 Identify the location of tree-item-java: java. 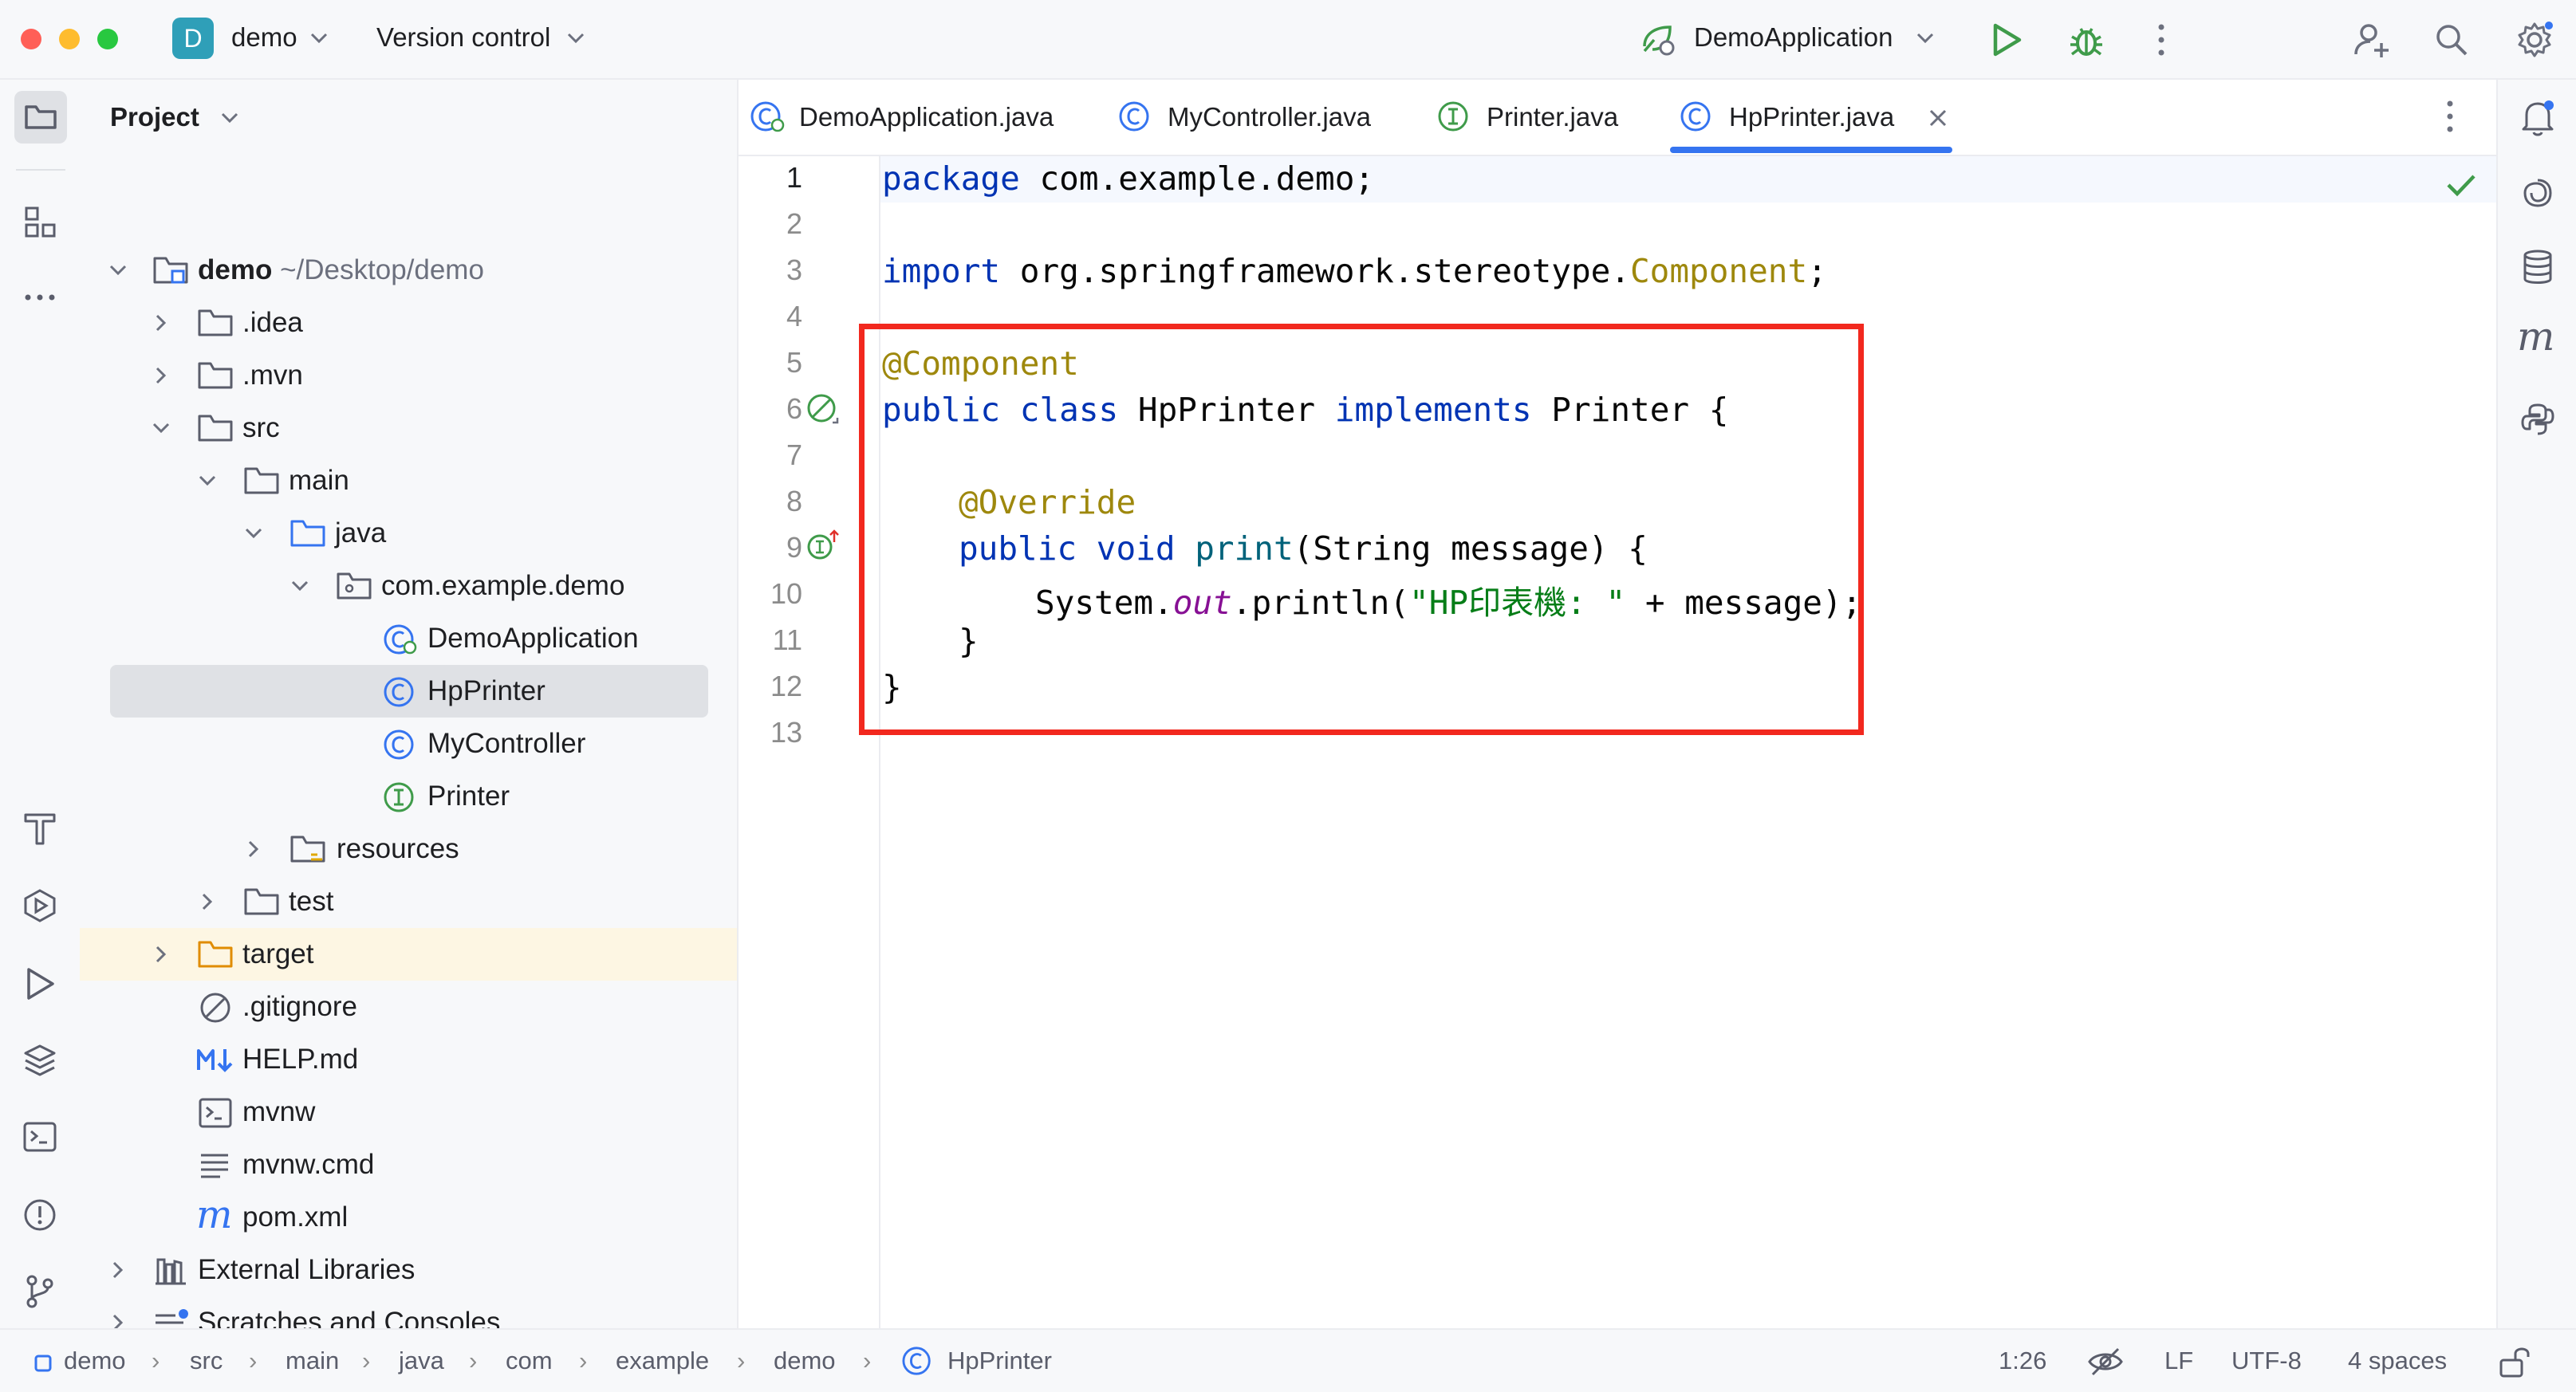
(408, 534).